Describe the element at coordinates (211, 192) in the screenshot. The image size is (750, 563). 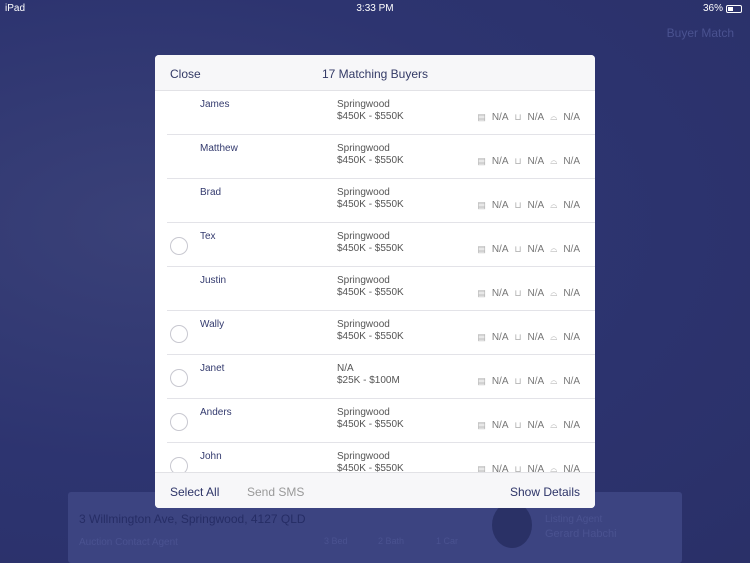
I see `buyer-name: Brad` at that location.